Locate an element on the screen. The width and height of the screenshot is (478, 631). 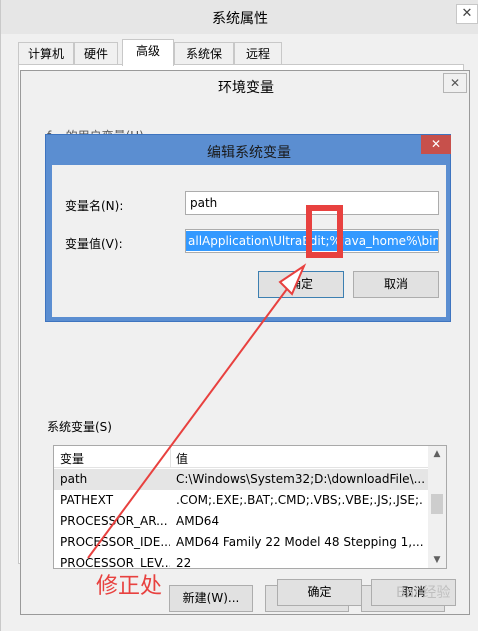
tab-advanced: 高级 is located at coordinates (148, 52).